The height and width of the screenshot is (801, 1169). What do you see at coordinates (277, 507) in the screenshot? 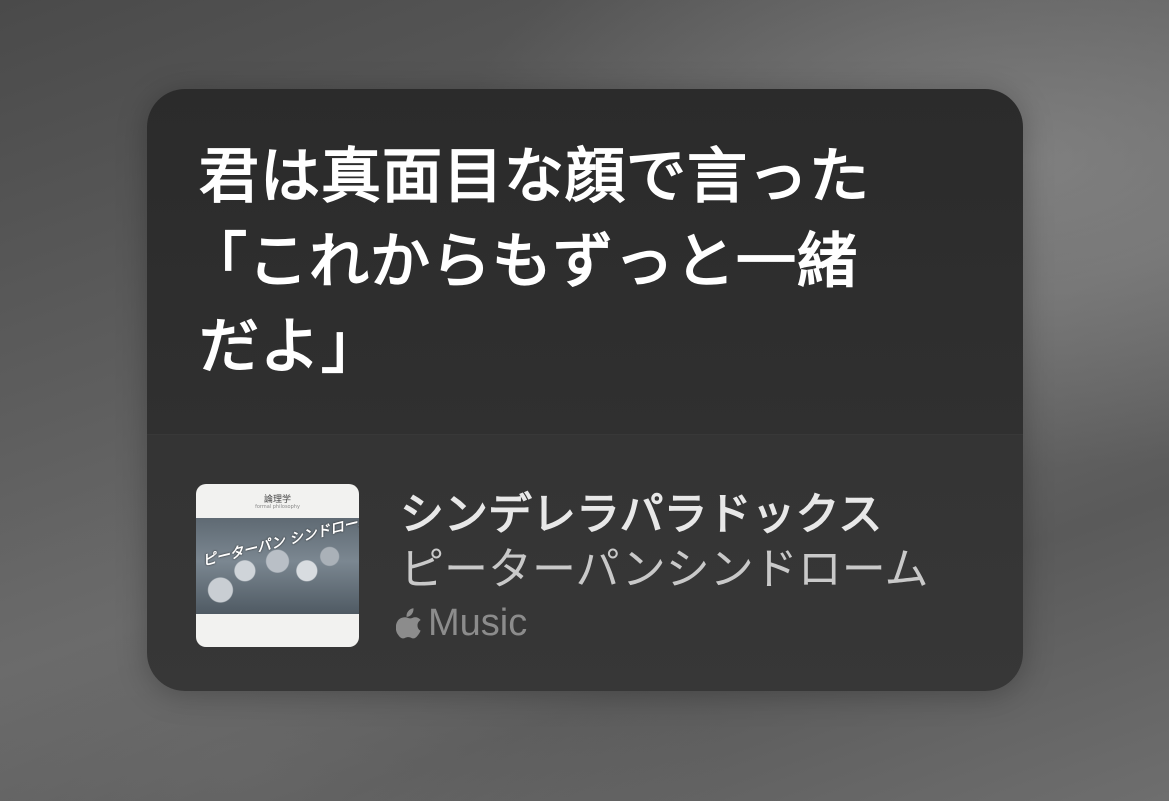
I see `artwork-sub-label: formal philosophy` at bounding box center [277, 507].